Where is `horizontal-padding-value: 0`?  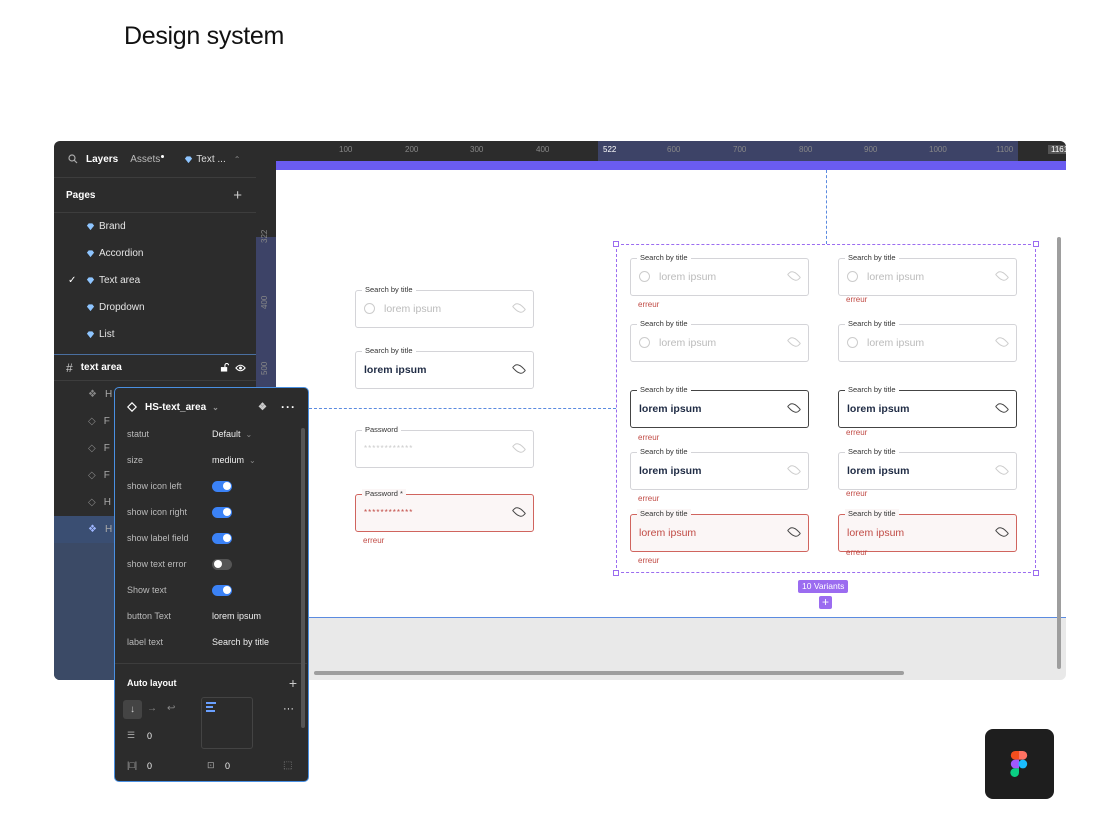
horizontal-padding-value: 0 is located at coordinates (149, 766).